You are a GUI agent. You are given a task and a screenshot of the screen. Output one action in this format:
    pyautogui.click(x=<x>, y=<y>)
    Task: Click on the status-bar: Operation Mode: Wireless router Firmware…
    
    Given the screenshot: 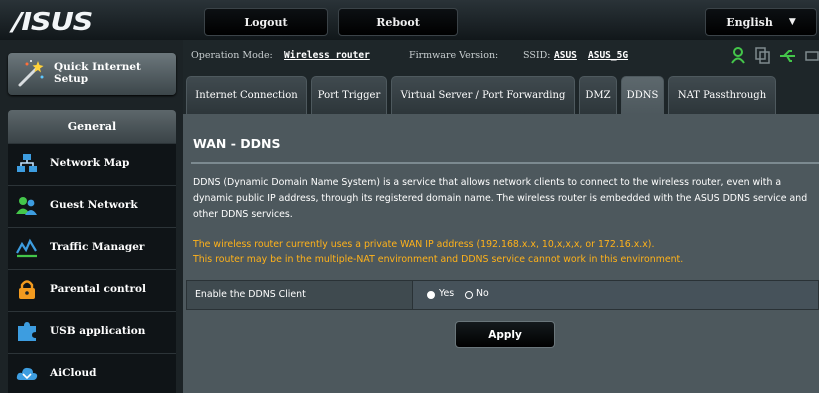 What is the action you would take?
    pyautogui.click(x=501, y=55)
    